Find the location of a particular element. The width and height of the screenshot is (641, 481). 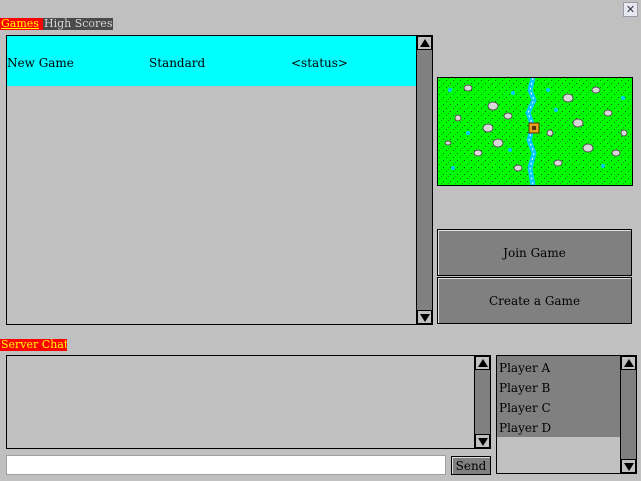

join-game-button: Join Game is located at coordinates (534, 252).